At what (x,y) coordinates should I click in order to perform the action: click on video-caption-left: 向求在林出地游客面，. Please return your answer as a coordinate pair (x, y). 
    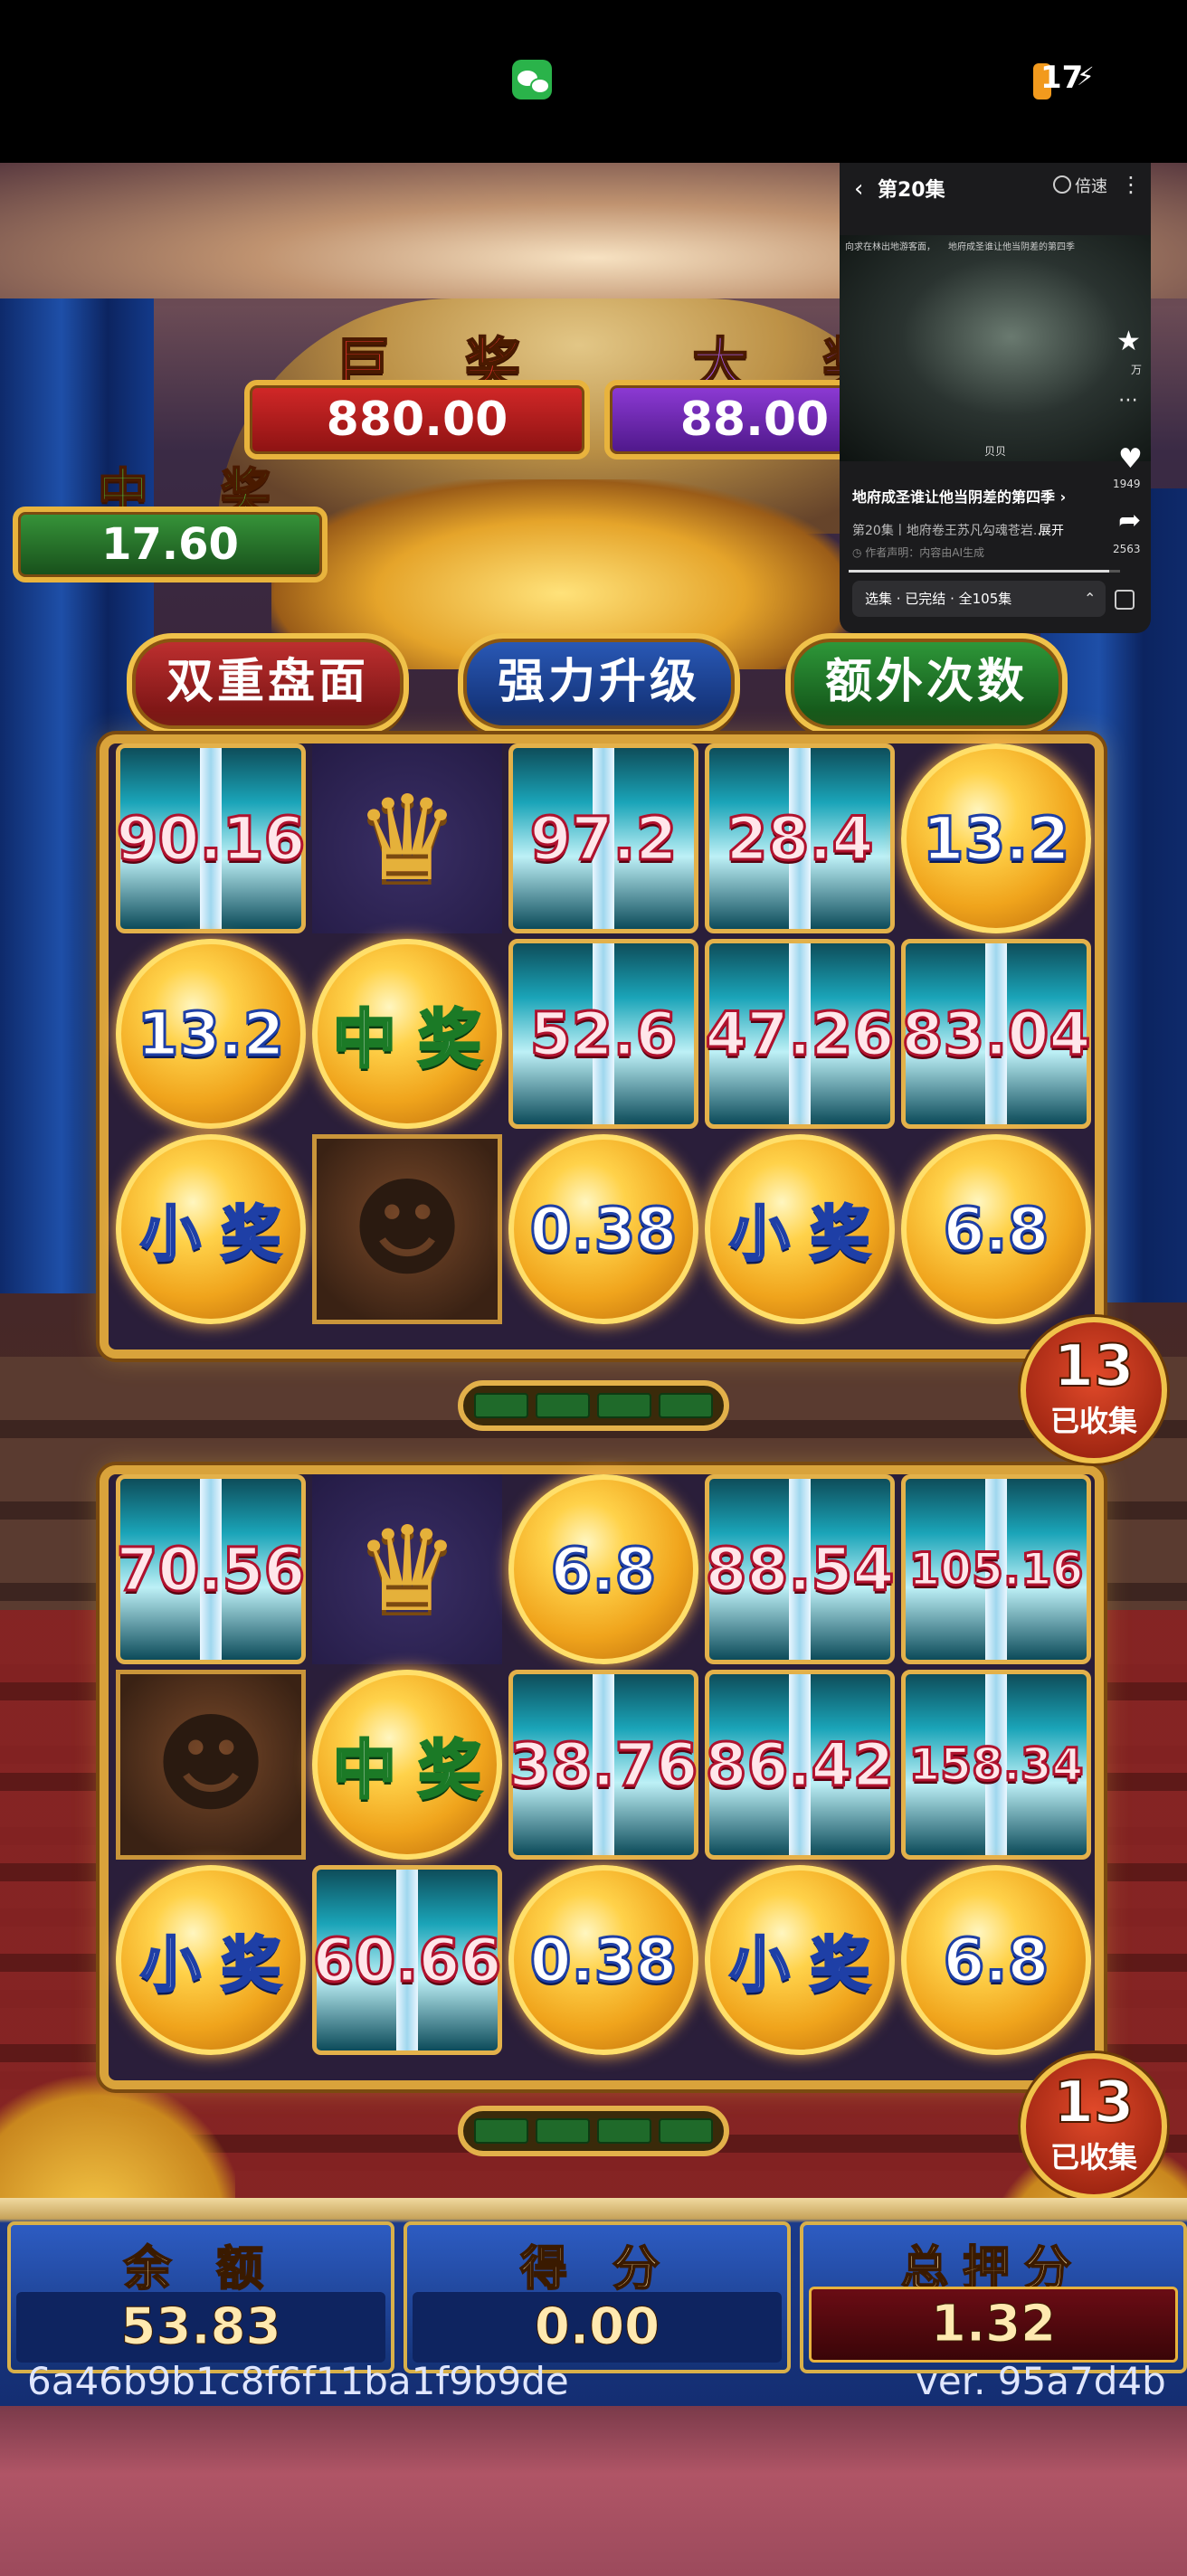
    Looking at the image, I should click on (890, 247).